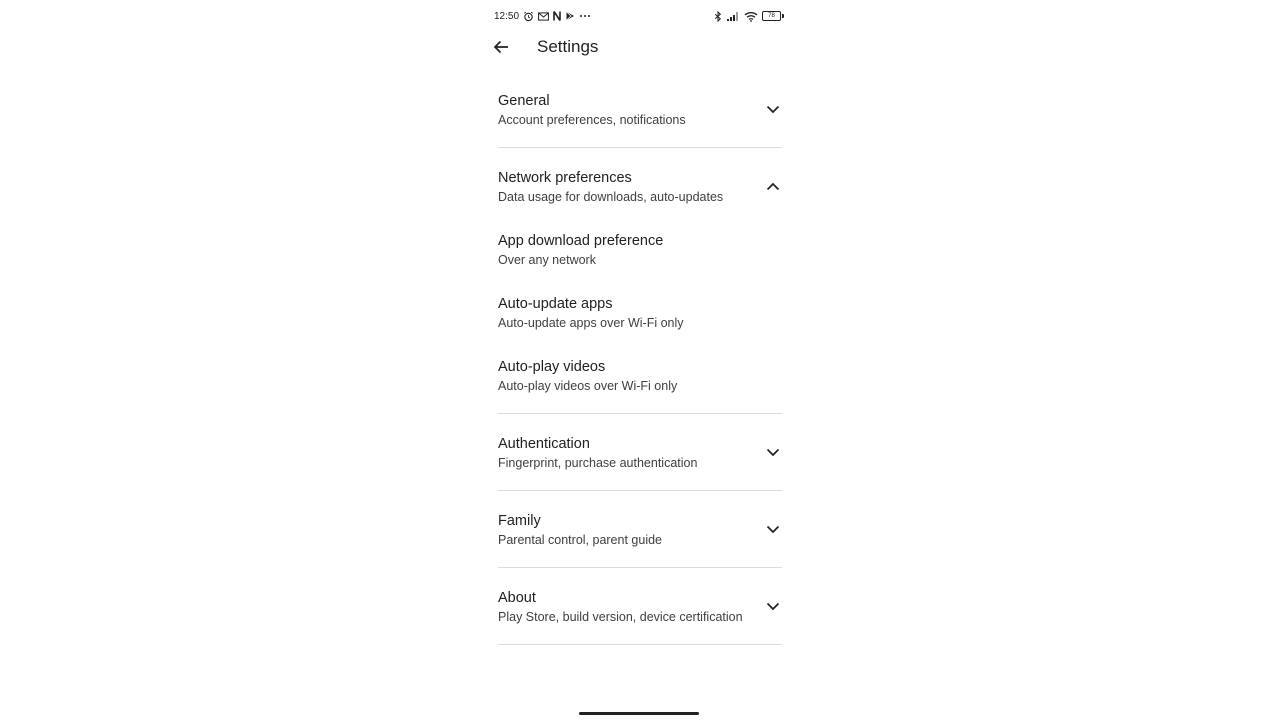 This screenshot has width=1280, height=720. Describe the element at coordinates (591, 323) in the screenshot. I see `setting-value: Auto-update apps over Wi-Fi only` at that location.